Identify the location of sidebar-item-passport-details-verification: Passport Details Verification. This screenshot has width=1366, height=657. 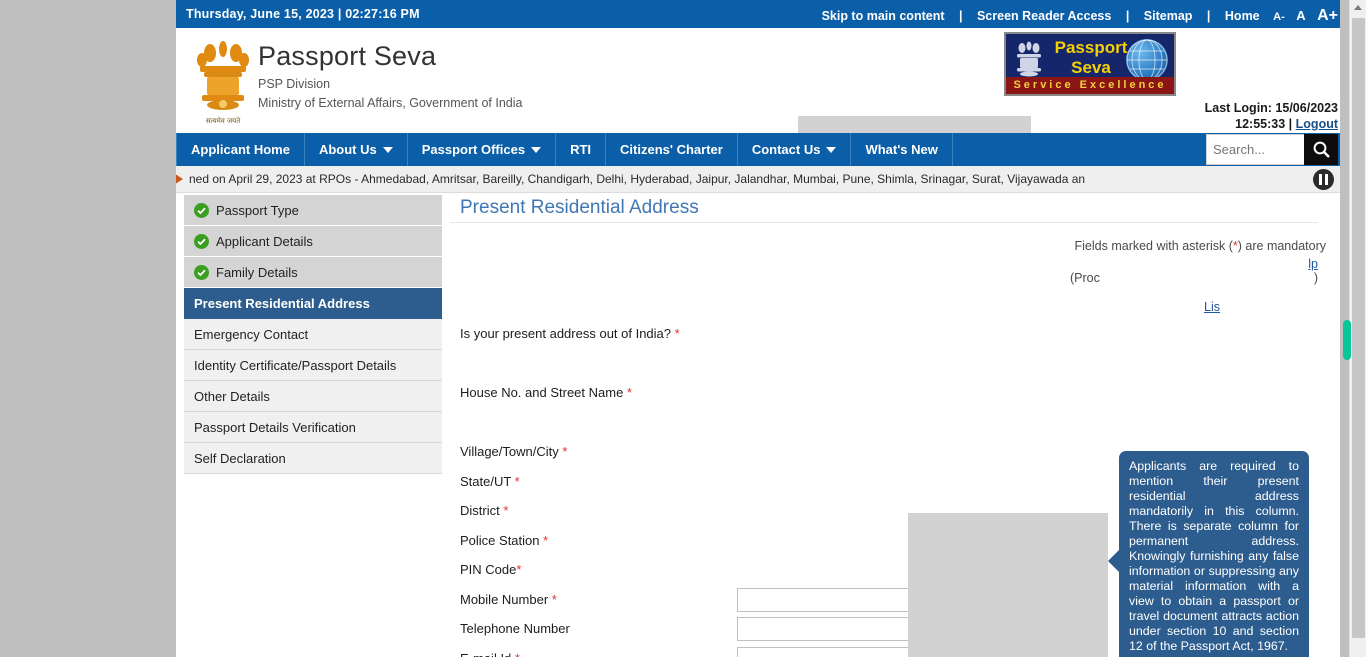
(313, 427).